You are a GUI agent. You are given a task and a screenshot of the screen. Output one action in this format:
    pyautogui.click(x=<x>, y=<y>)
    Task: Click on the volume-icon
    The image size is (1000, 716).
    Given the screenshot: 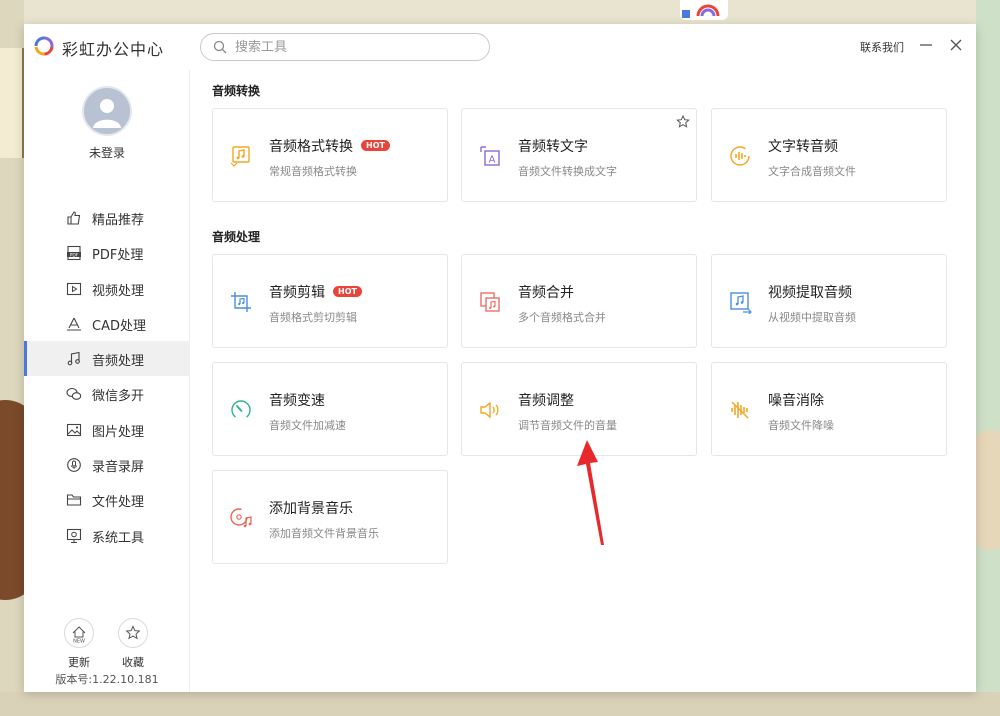 What is the action you would take?
    pyautogui.click(x=489, y=410)
    